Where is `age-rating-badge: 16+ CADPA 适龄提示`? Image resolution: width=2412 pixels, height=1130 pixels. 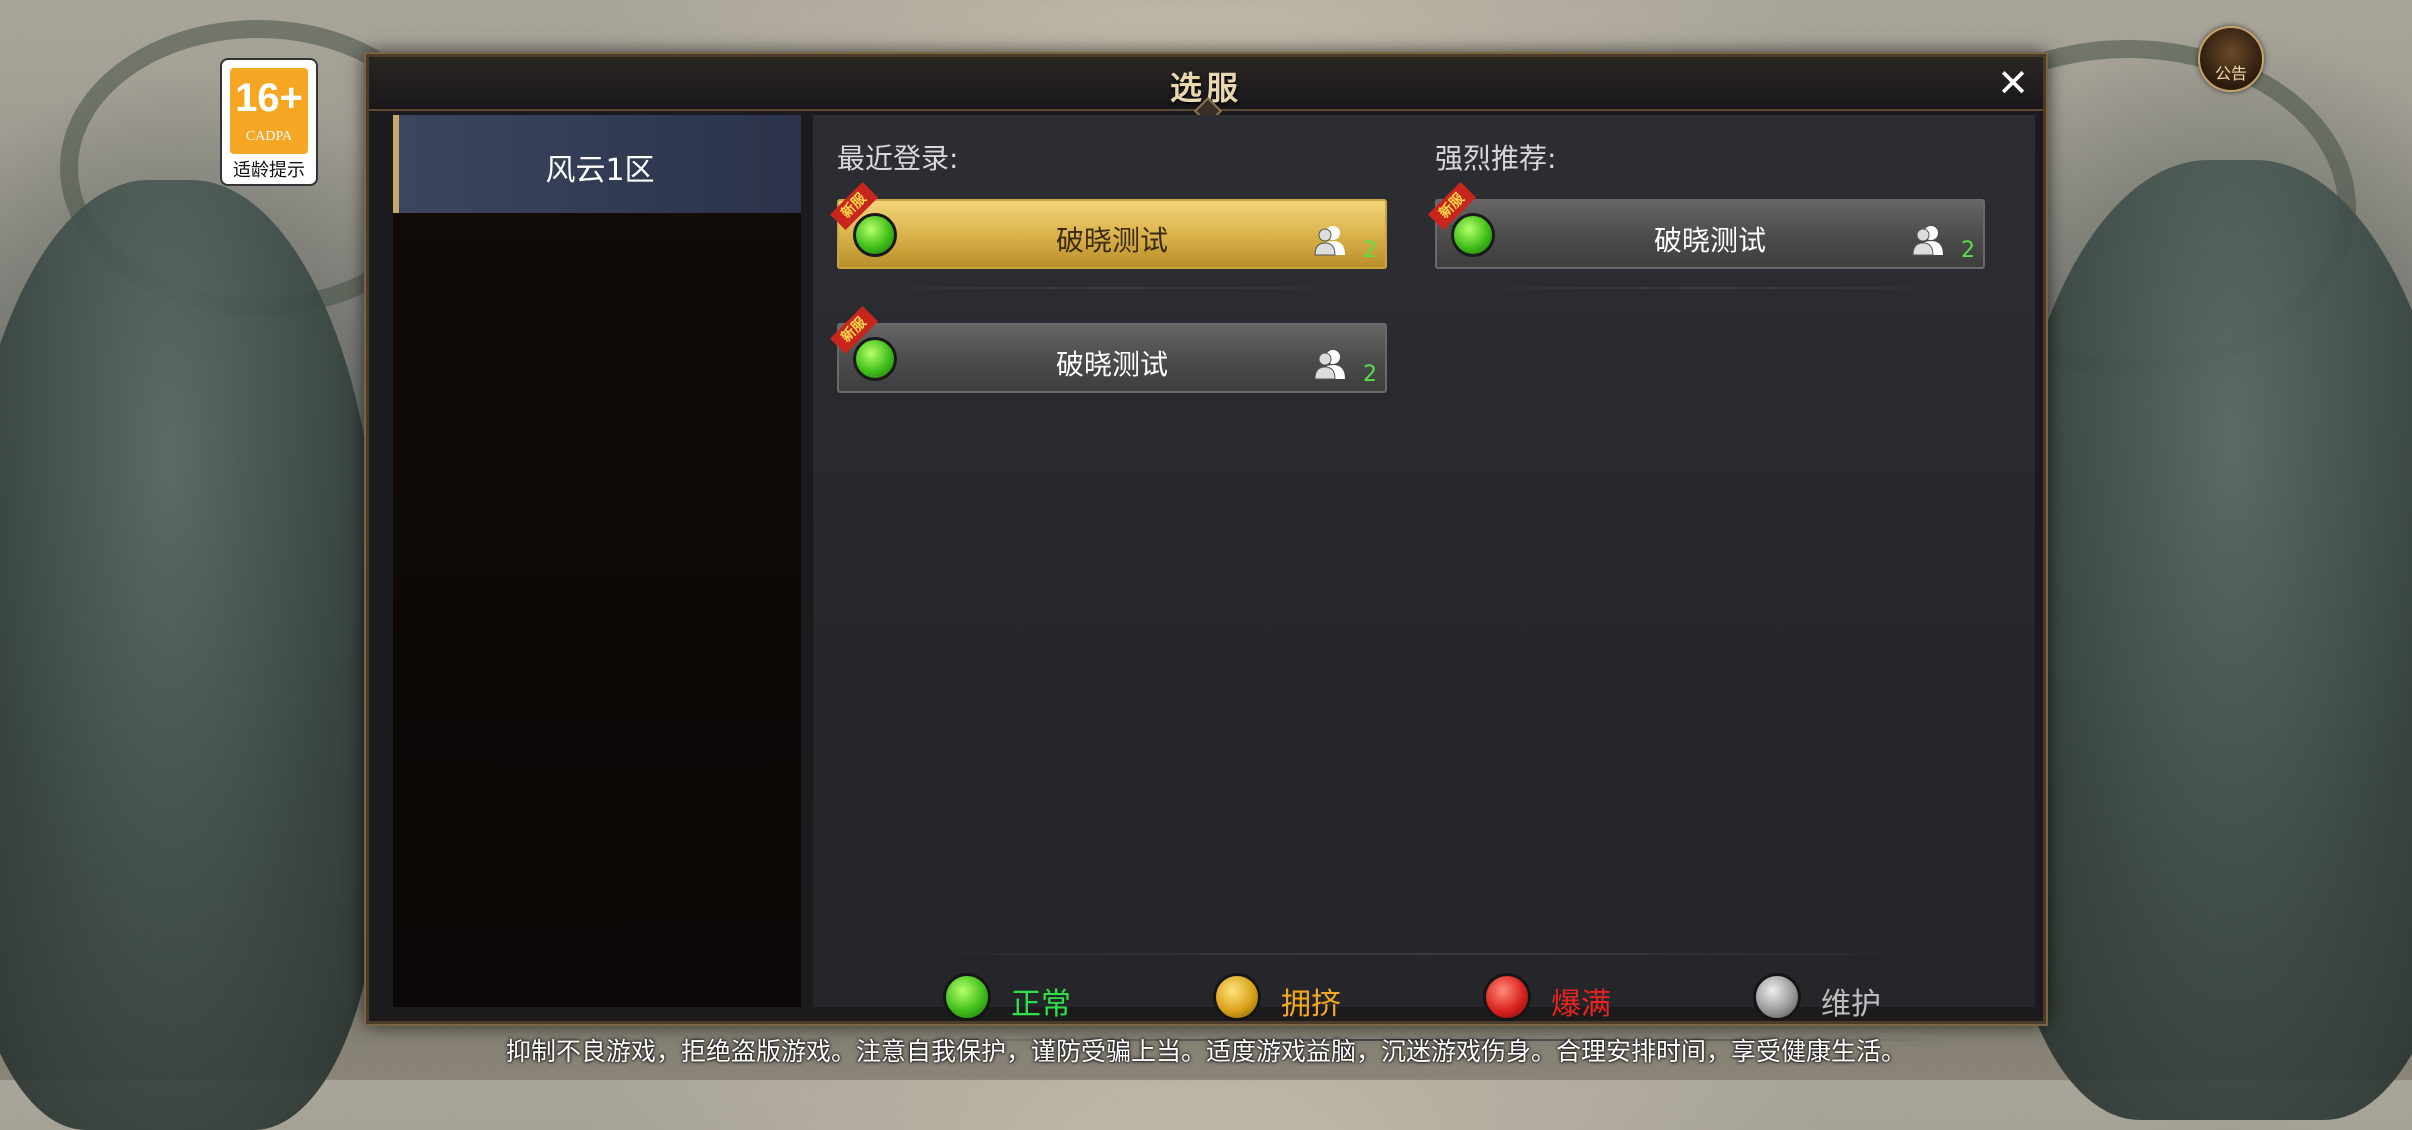
age-rating-badge: 16+ CADPA 适龄提示 is located at coordinates (269, 122).